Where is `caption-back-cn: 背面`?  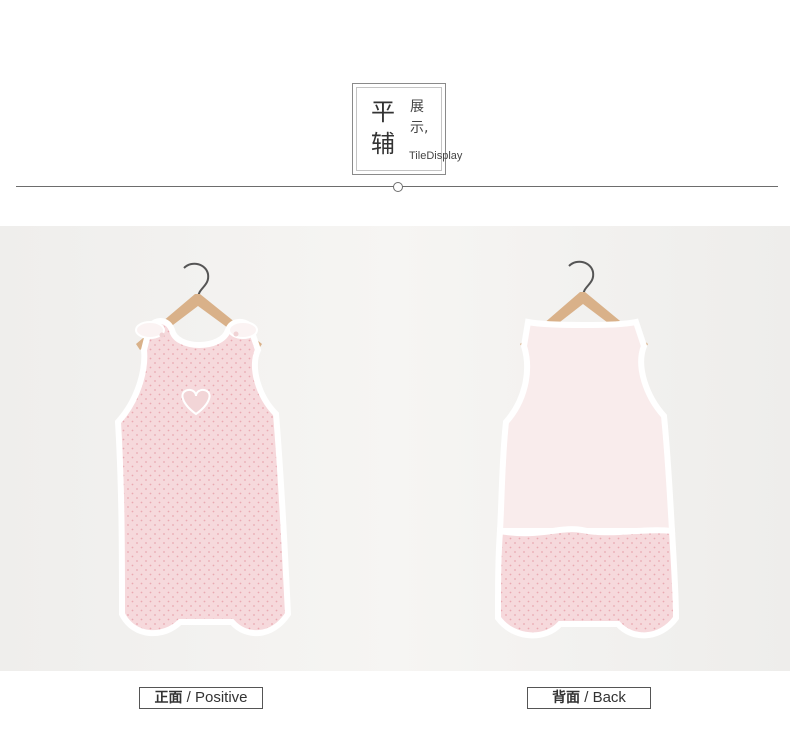 caption-back-cn: 背面 is located at coordinates (566, 698).